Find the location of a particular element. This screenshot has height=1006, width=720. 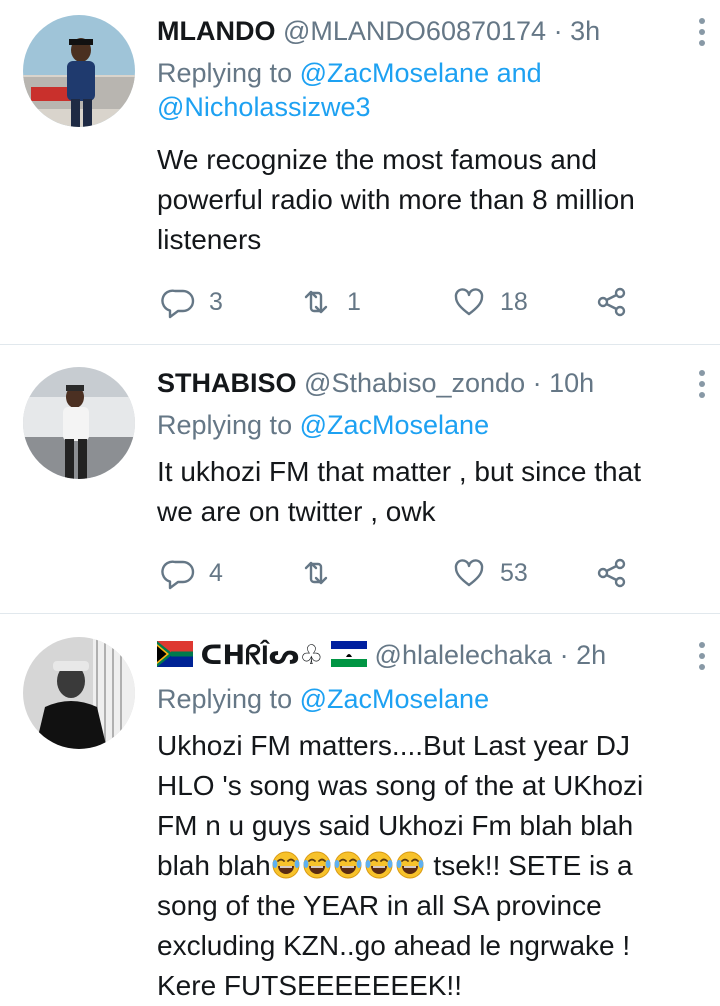

text-line: powerful radio with more than 8 million is located at coordinates (396, 199).